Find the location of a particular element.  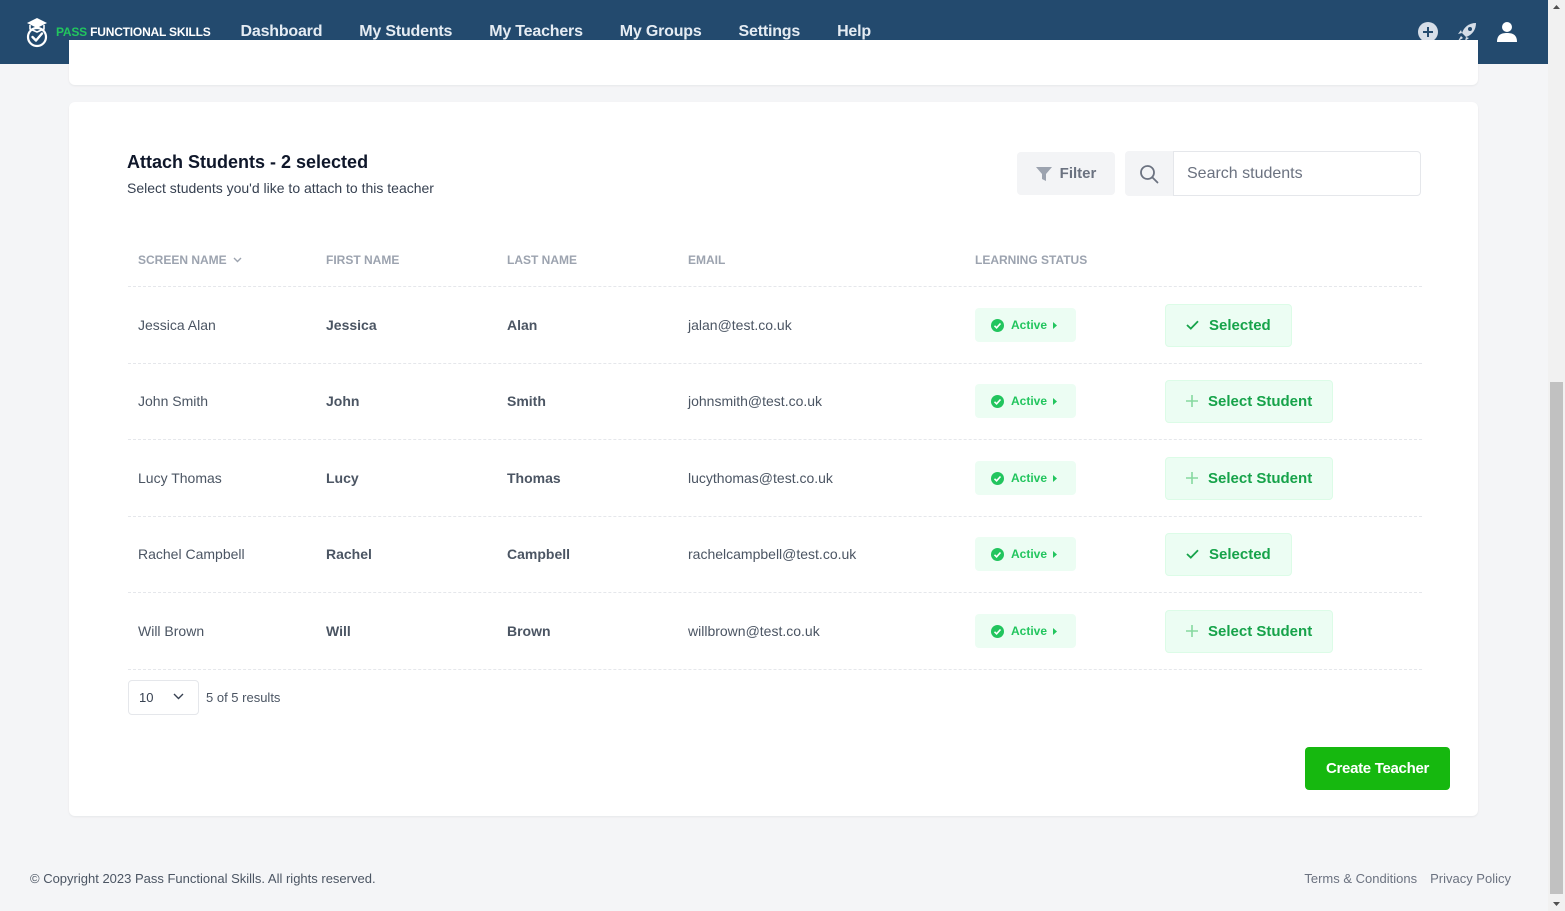

cell-email: rachelcampbell@test.co.uk is located at coordinates (772, 554).